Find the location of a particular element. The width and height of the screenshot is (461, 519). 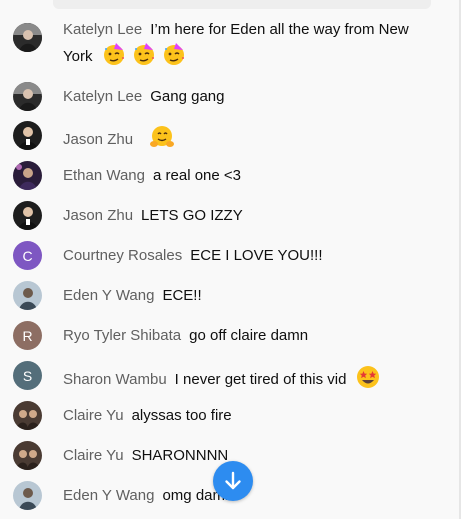

chat-message: Jason Zhu is located at coordinates (229, 136).